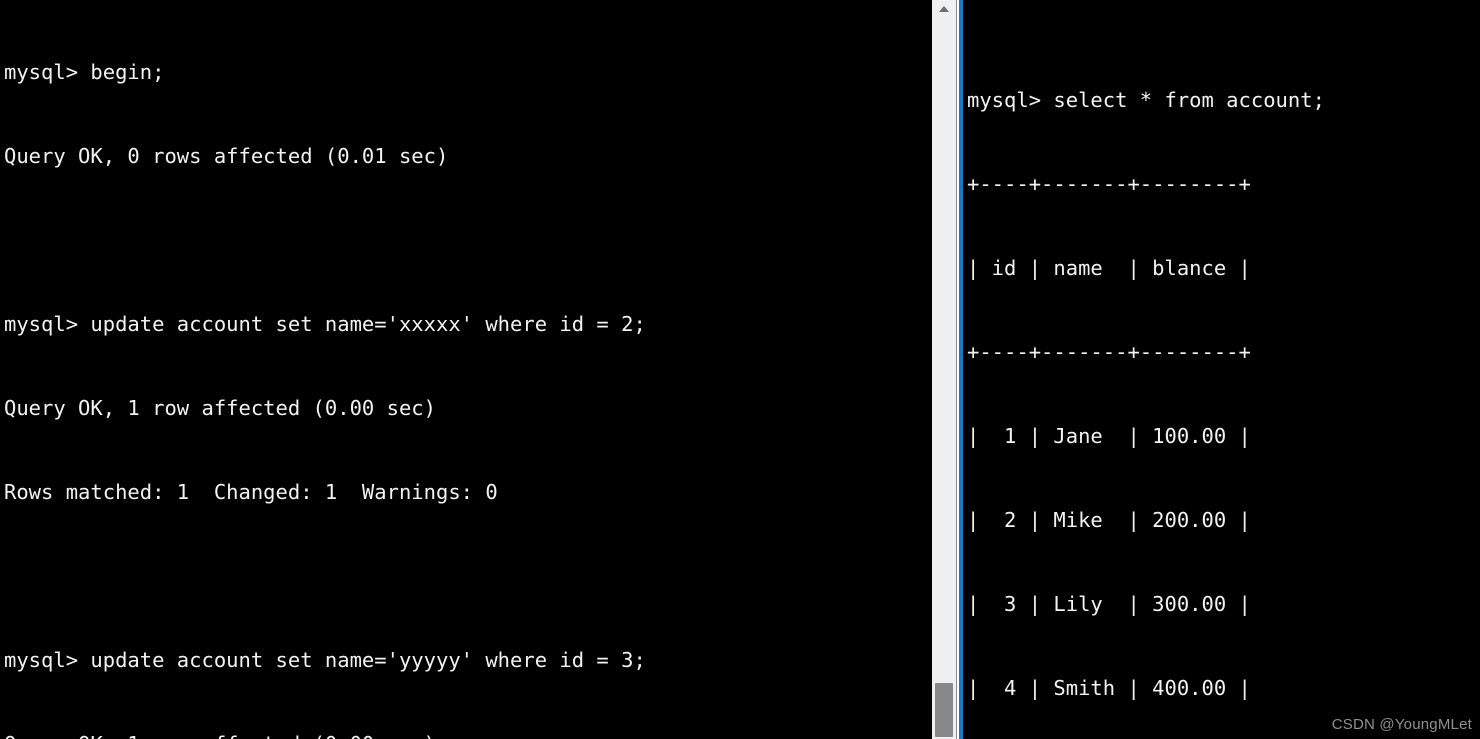 The height and width of the screenshot is (739, 1480). What do you see at coordinates (1109, 688) in the screenshot?
I see `table-row: | 4 | Smith | 400.00 |` at bounding box center [1109, 688].